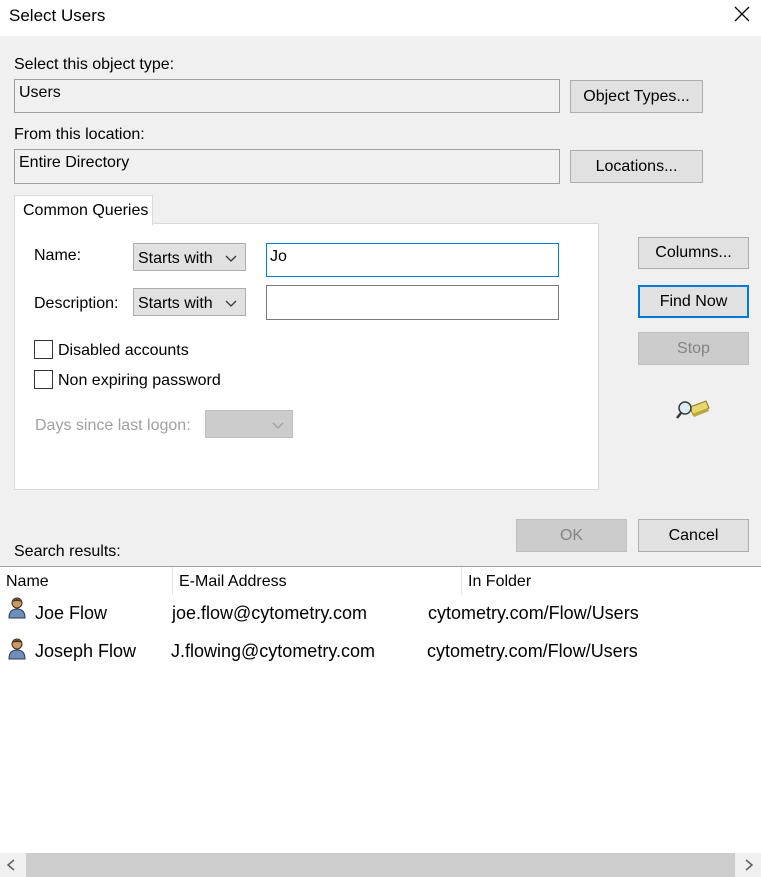  What do you see at coordinates (249, 424) in the screenshot?
I see `days-since-logon-select` at bounding box center [249, 424].